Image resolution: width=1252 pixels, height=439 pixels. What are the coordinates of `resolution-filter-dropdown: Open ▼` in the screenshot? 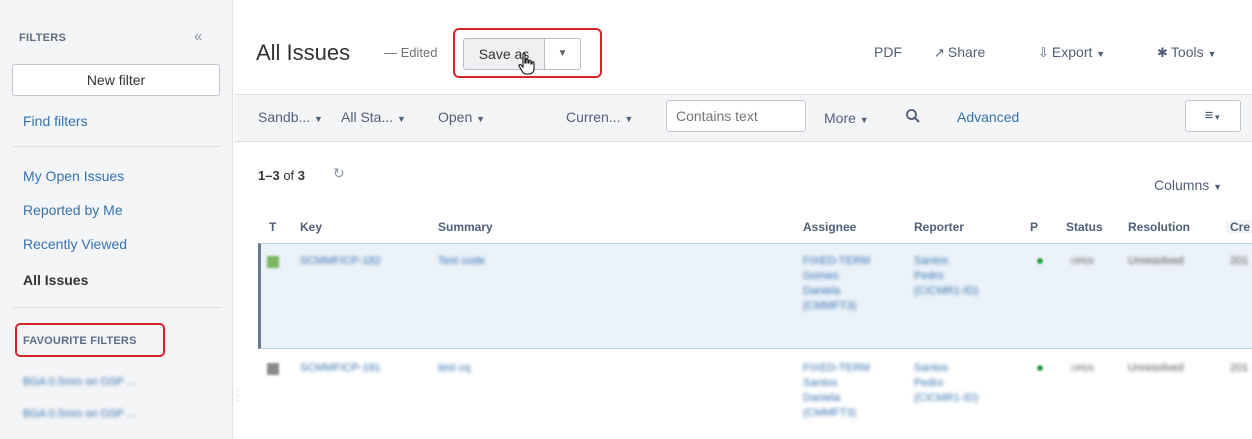 It's located at (461, 117).